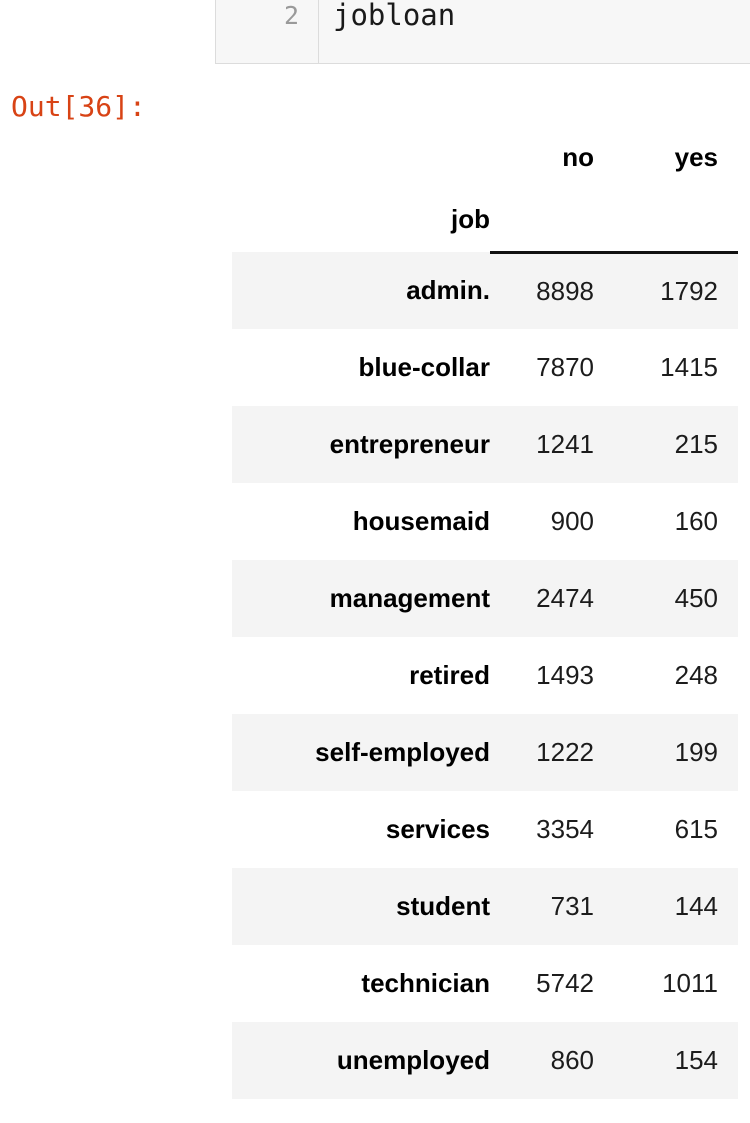 This screenshot has height=1123, width=750. Describe the element at coordinates (565, 367) in the screenshot. I see `cell-no: 7870` at that location.